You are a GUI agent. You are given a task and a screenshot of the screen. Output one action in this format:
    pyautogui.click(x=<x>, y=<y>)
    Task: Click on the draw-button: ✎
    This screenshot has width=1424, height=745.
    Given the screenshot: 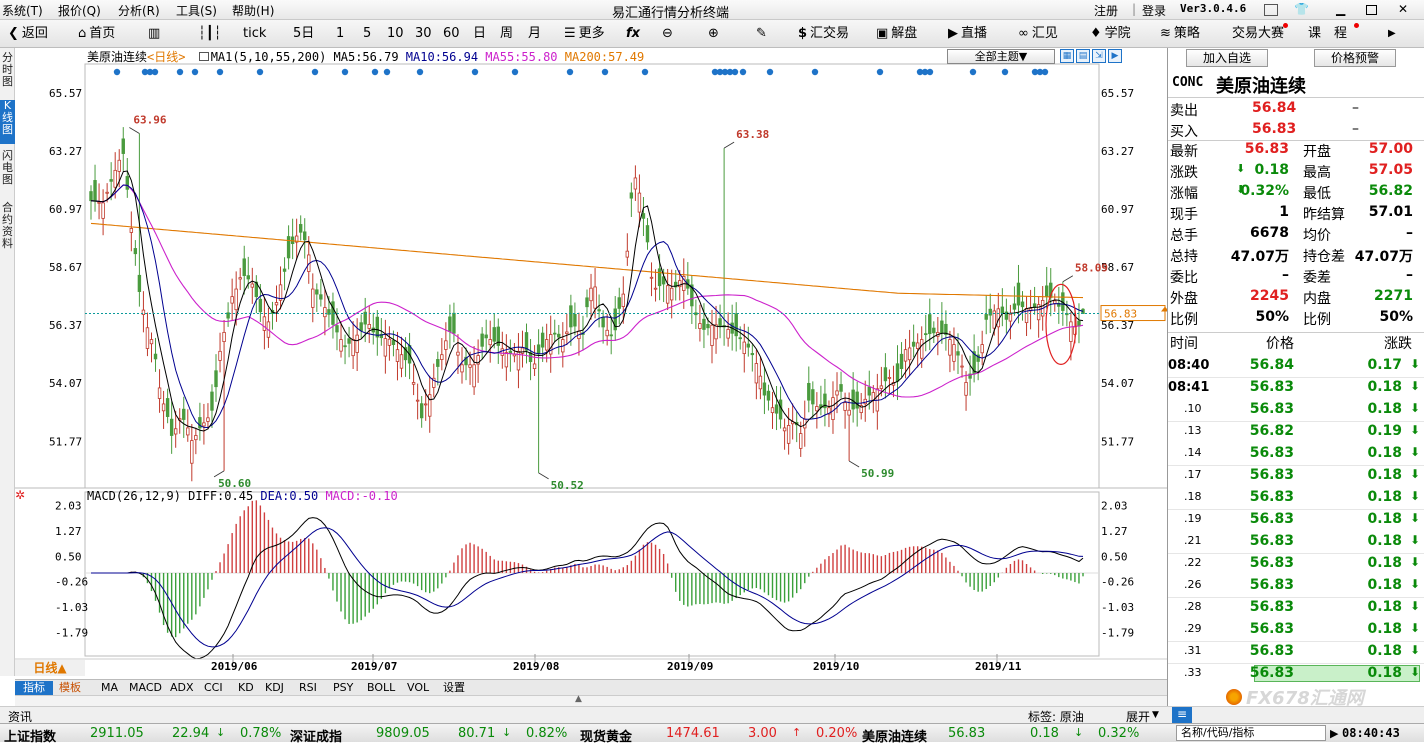 What is the action you would take?
    pyautogui.click(x=763, y=34)
    